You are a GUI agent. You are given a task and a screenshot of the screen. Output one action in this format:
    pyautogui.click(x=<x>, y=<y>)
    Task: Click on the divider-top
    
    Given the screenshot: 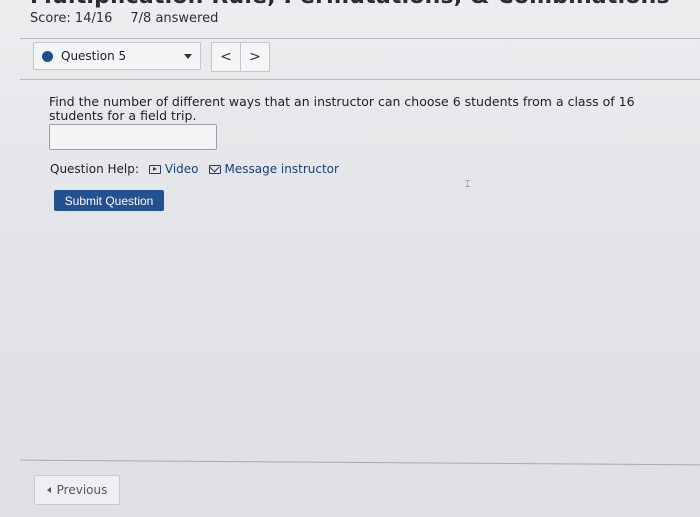 What is the action you would take?
    pyautogui.click(x=360, y=38)
    